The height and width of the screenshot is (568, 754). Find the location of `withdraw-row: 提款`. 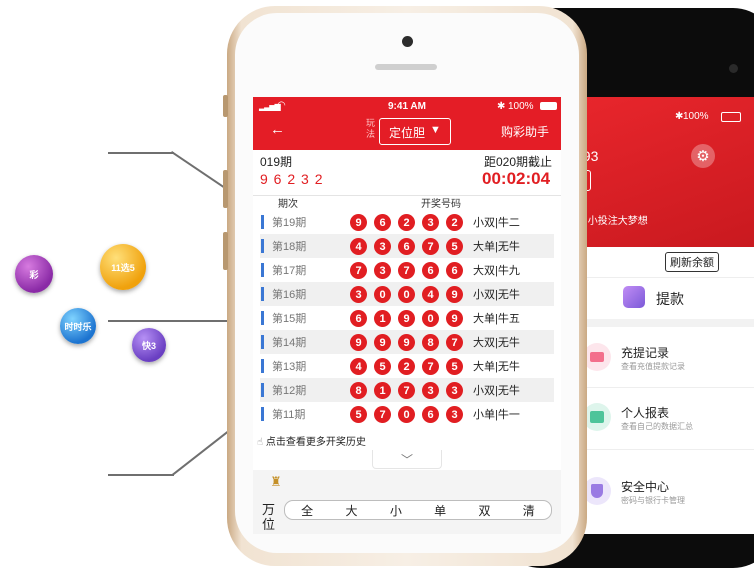

withdraw-row: 提款 is located at coordinates (664, 298).